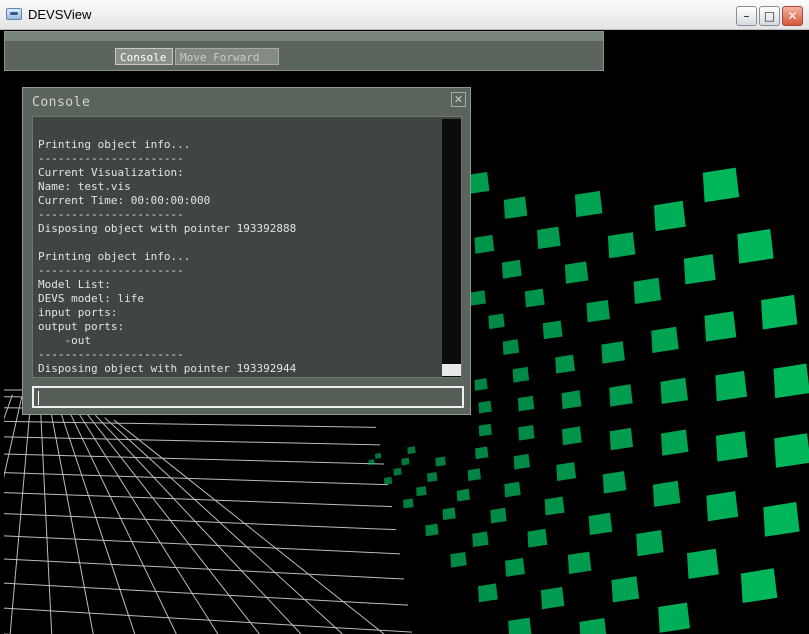 The height and width of the screenshot is (634, 809). What do you see at coordinates (451, 370) in the screenshot?
I see `scrollbar-thumb` at bounding box center [451, 370].